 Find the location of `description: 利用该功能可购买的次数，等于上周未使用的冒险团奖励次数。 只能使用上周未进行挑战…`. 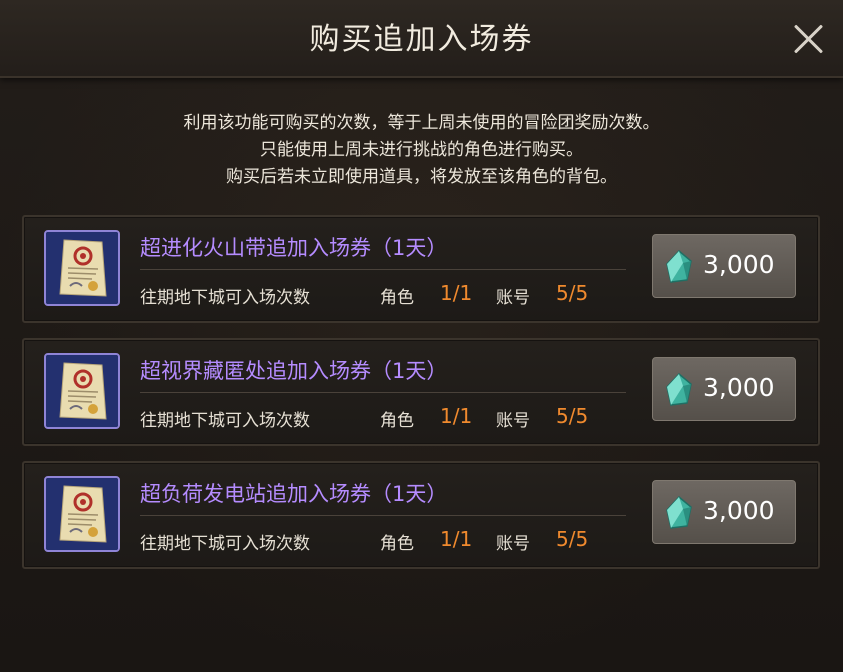

description: 利用该功能可购买的次数，等于上周未使用的冒险团奖励次数。 只能使用上周未进行挑战… is located at coordinates (421, 150).